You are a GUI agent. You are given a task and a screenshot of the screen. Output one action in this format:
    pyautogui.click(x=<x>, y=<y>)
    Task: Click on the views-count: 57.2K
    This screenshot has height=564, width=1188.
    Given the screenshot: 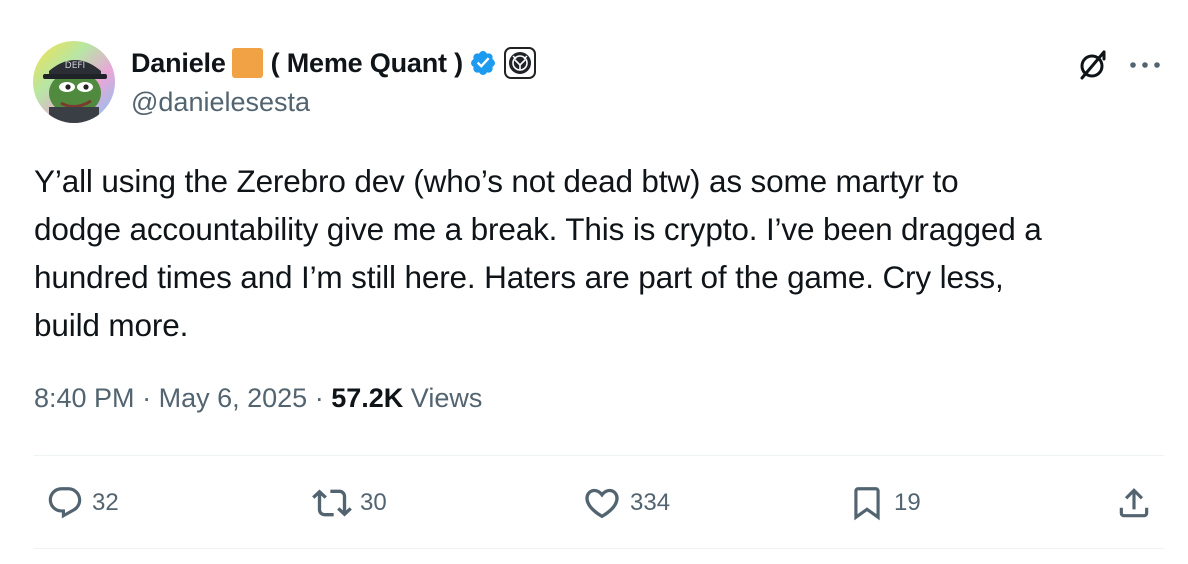 What is the action you would take?
    pyautogui.click(x=367, y=398)
    